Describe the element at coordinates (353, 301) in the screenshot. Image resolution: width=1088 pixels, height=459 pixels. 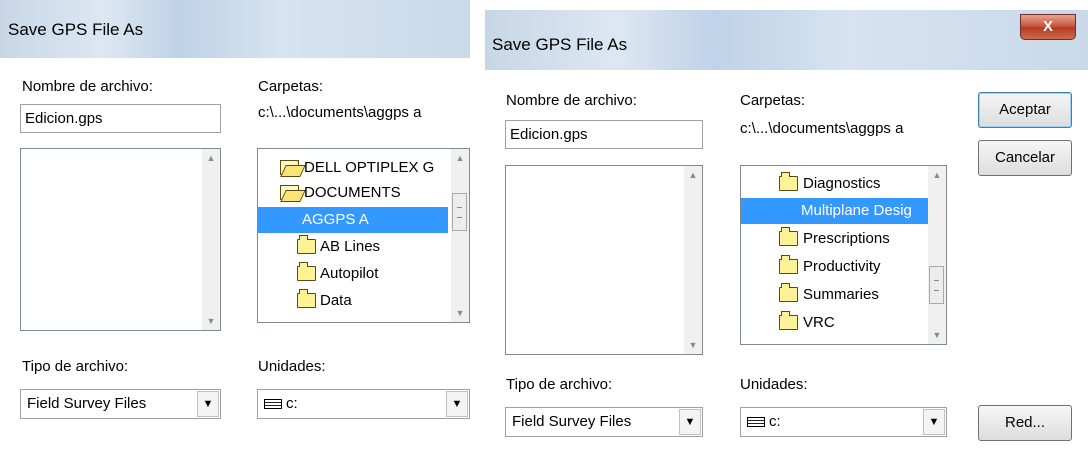
I see `folder-item: Data` at that location.